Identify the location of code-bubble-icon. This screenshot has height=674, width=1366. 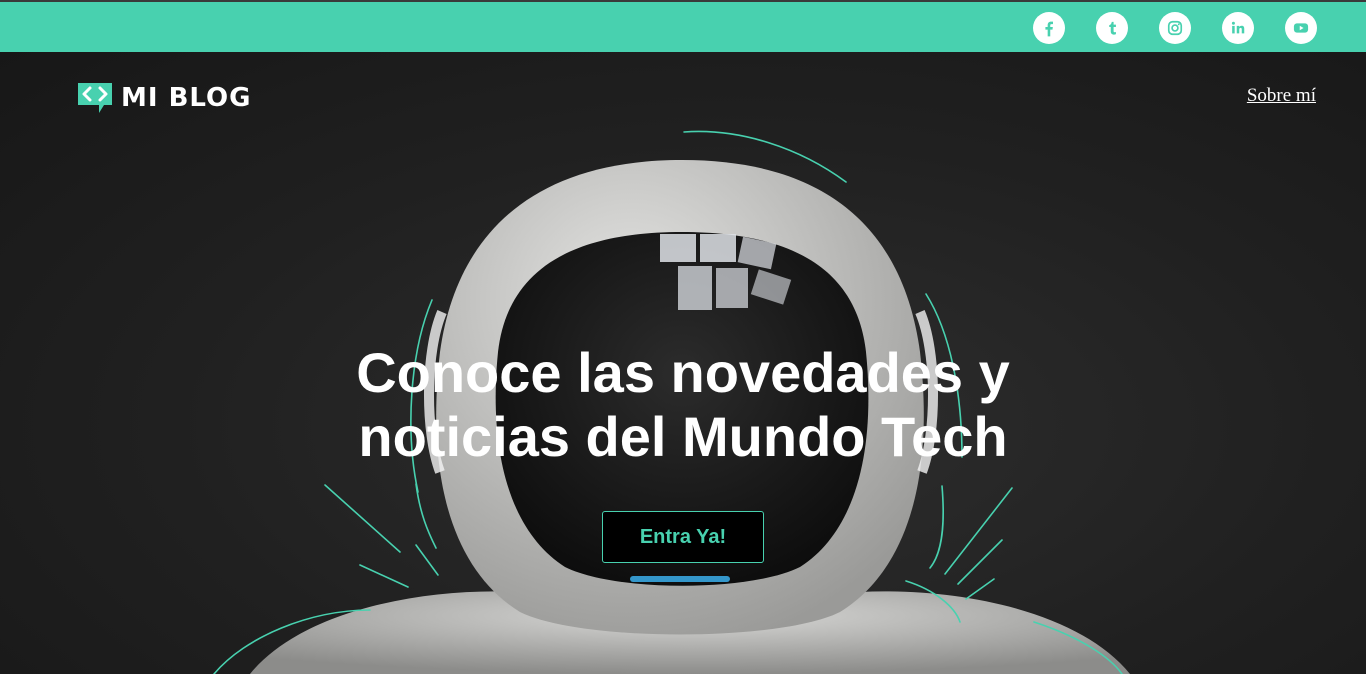
(95, 98).